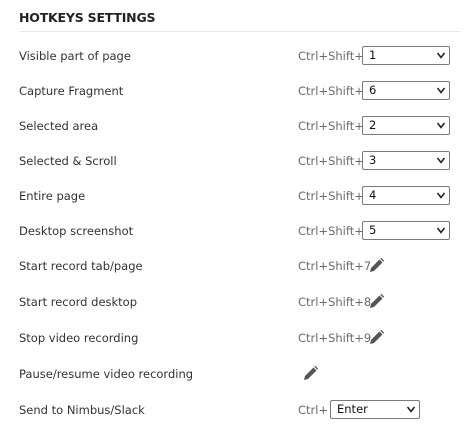 This screenshot has width=465, height=435. I want to click on select-value: 4, so click(373, 195).